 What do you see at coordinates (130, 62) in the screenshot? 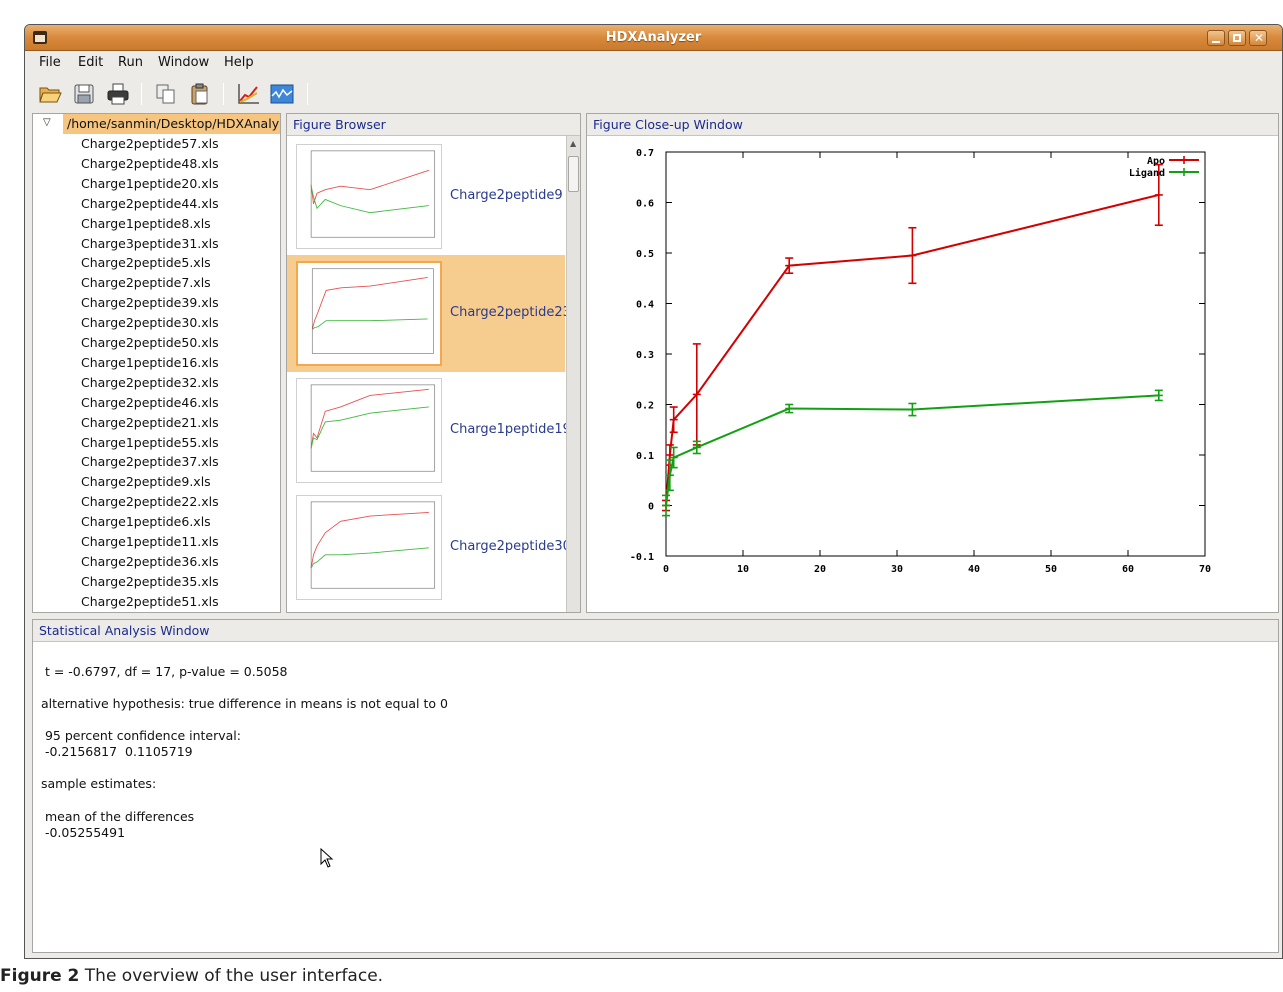
I see `menu-run: Run` at bounding box center [130, 62].